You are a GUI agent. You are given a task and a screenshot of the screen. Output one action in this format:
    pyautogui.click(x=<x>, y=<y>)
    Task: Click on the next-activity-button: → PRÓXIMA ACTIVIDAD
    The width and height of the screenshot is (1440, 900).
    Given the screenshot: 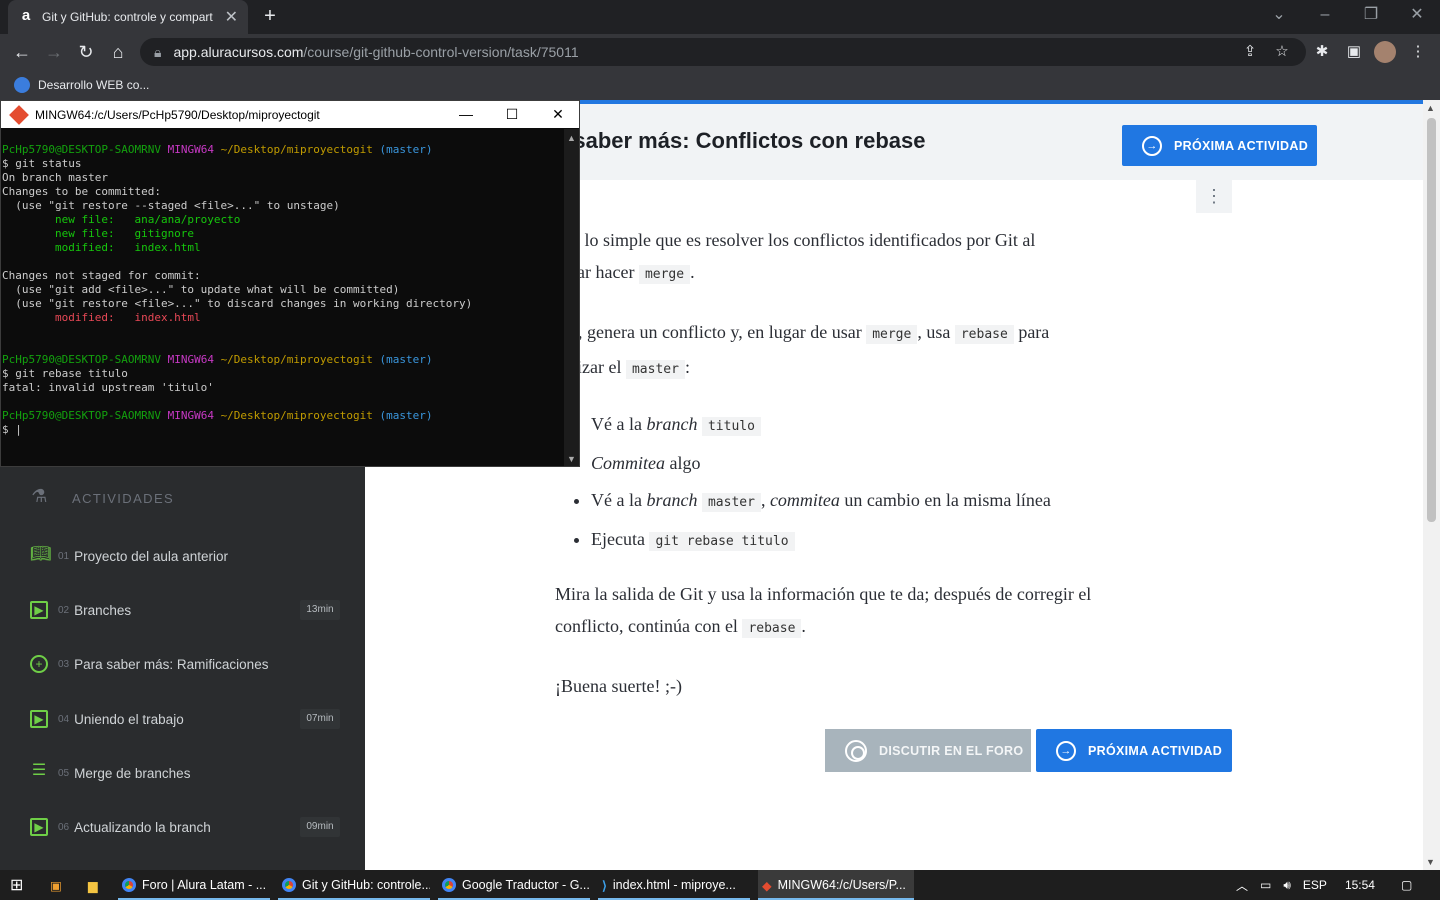 What is the action you would take?
    pyautogui.click(x=1219, y=145)
    